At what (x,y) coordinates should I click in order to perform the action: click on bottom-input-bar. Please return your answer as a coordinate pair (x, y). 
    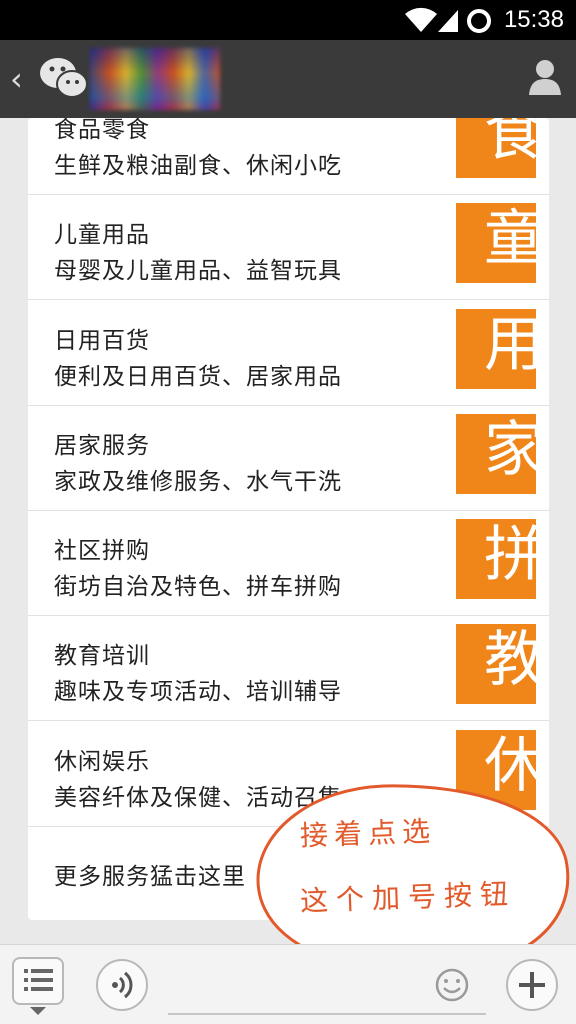
    Looking at the image, I should click on (288, 984).